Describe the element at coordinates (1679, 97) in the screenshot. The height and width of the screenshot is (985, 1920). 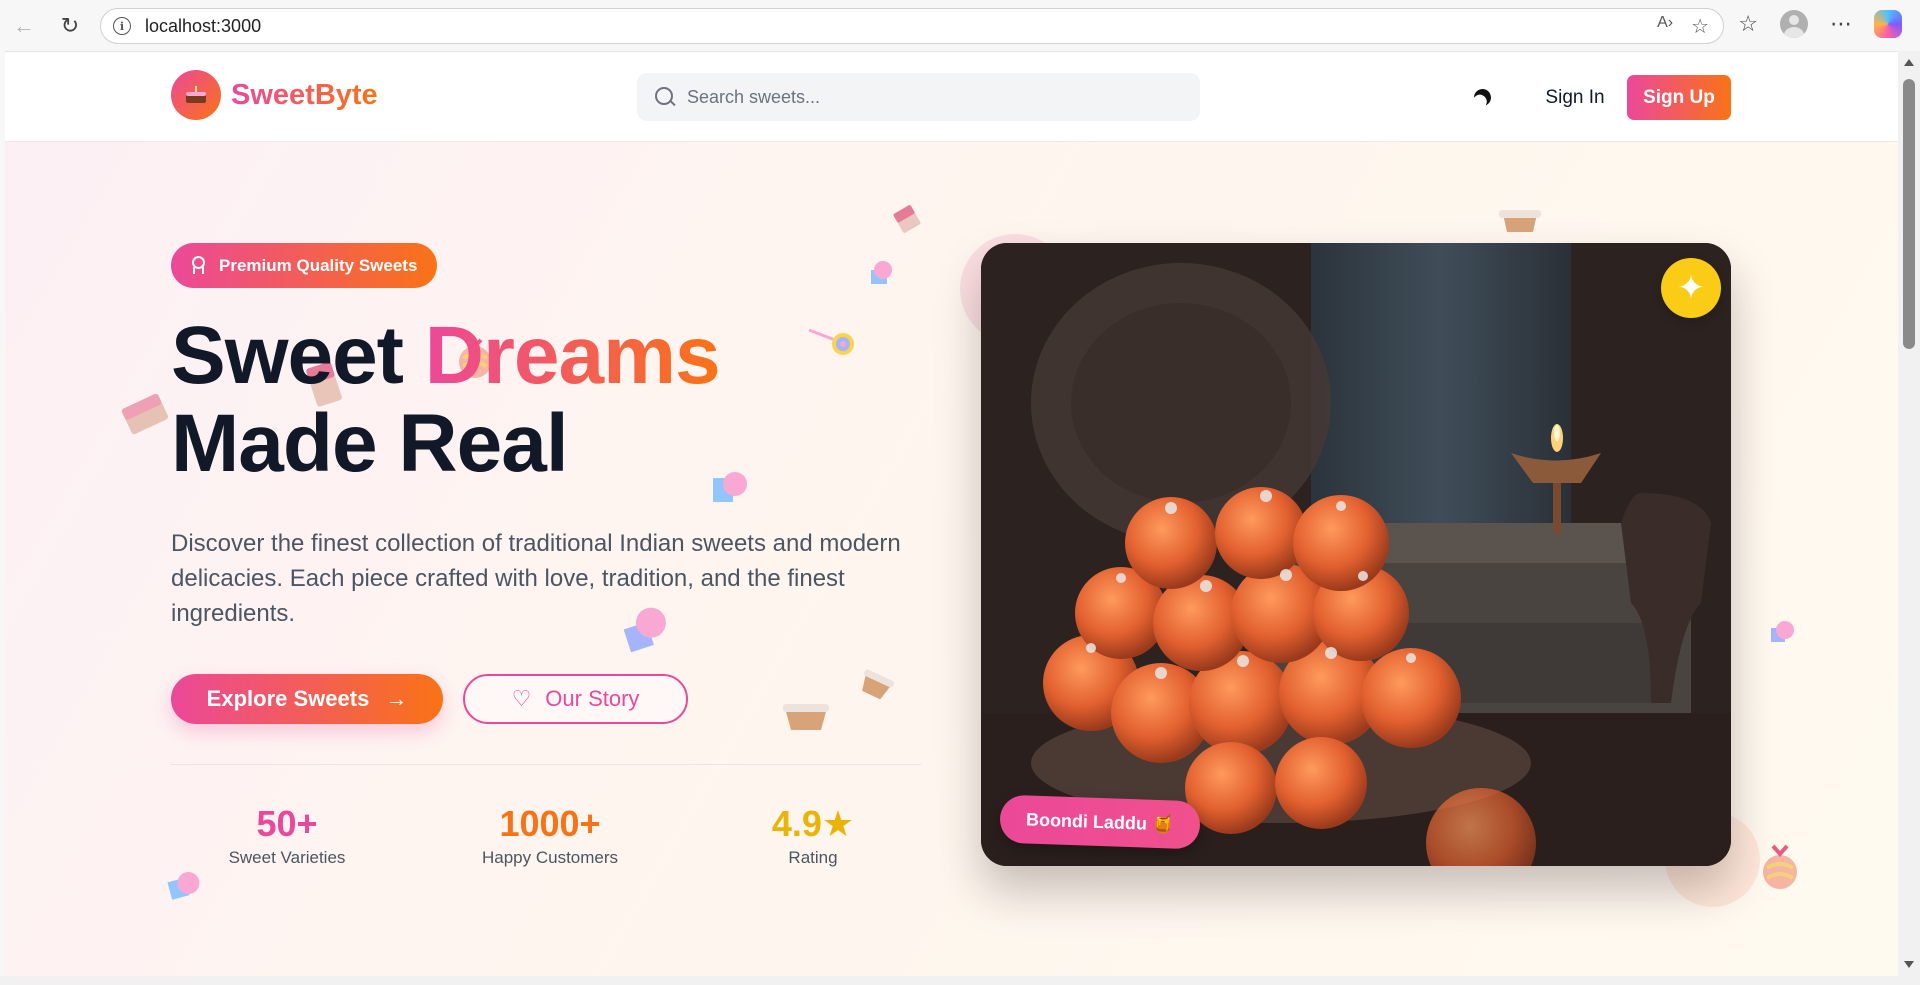
I see `sign-up-button: Sign Up` at that location.